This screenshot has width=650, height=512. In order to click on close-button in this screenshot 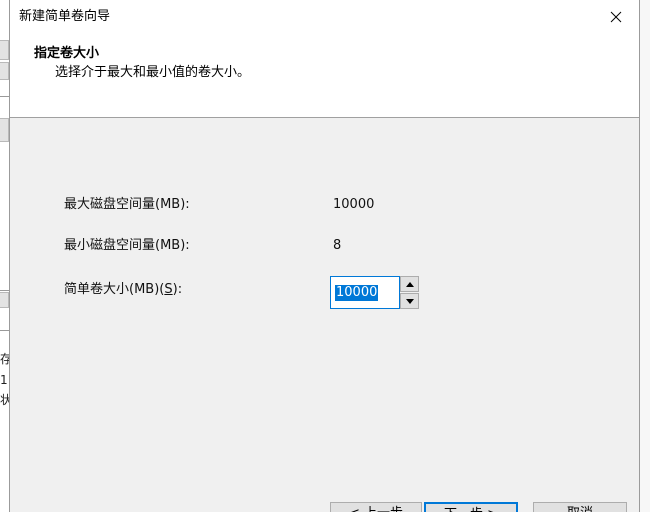, I will do `click(616, 16)`.